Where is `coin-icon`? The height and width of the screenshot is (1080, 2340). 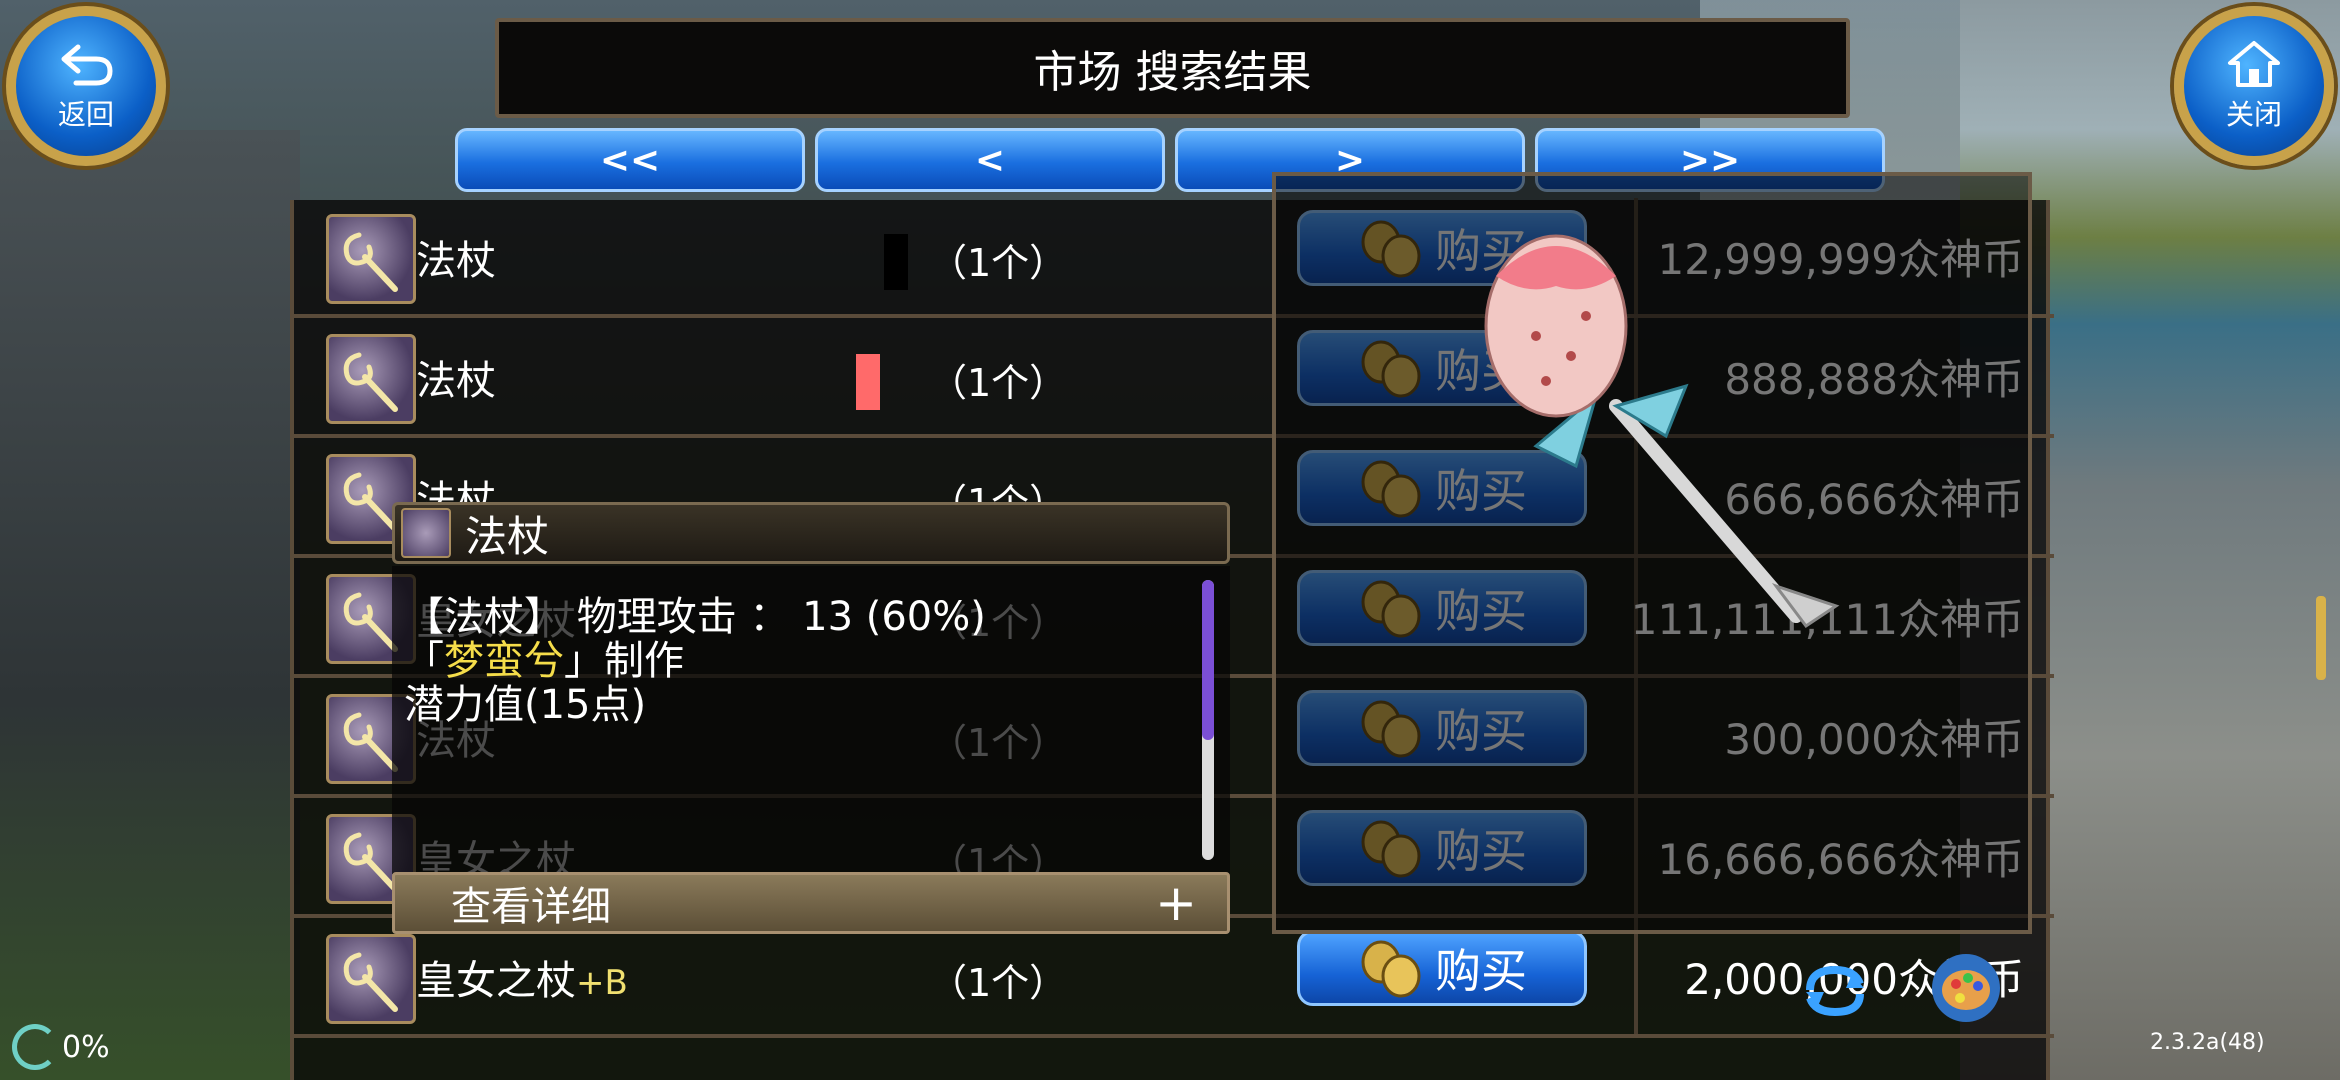 coin-icon is located at coordinates (1391, 969).